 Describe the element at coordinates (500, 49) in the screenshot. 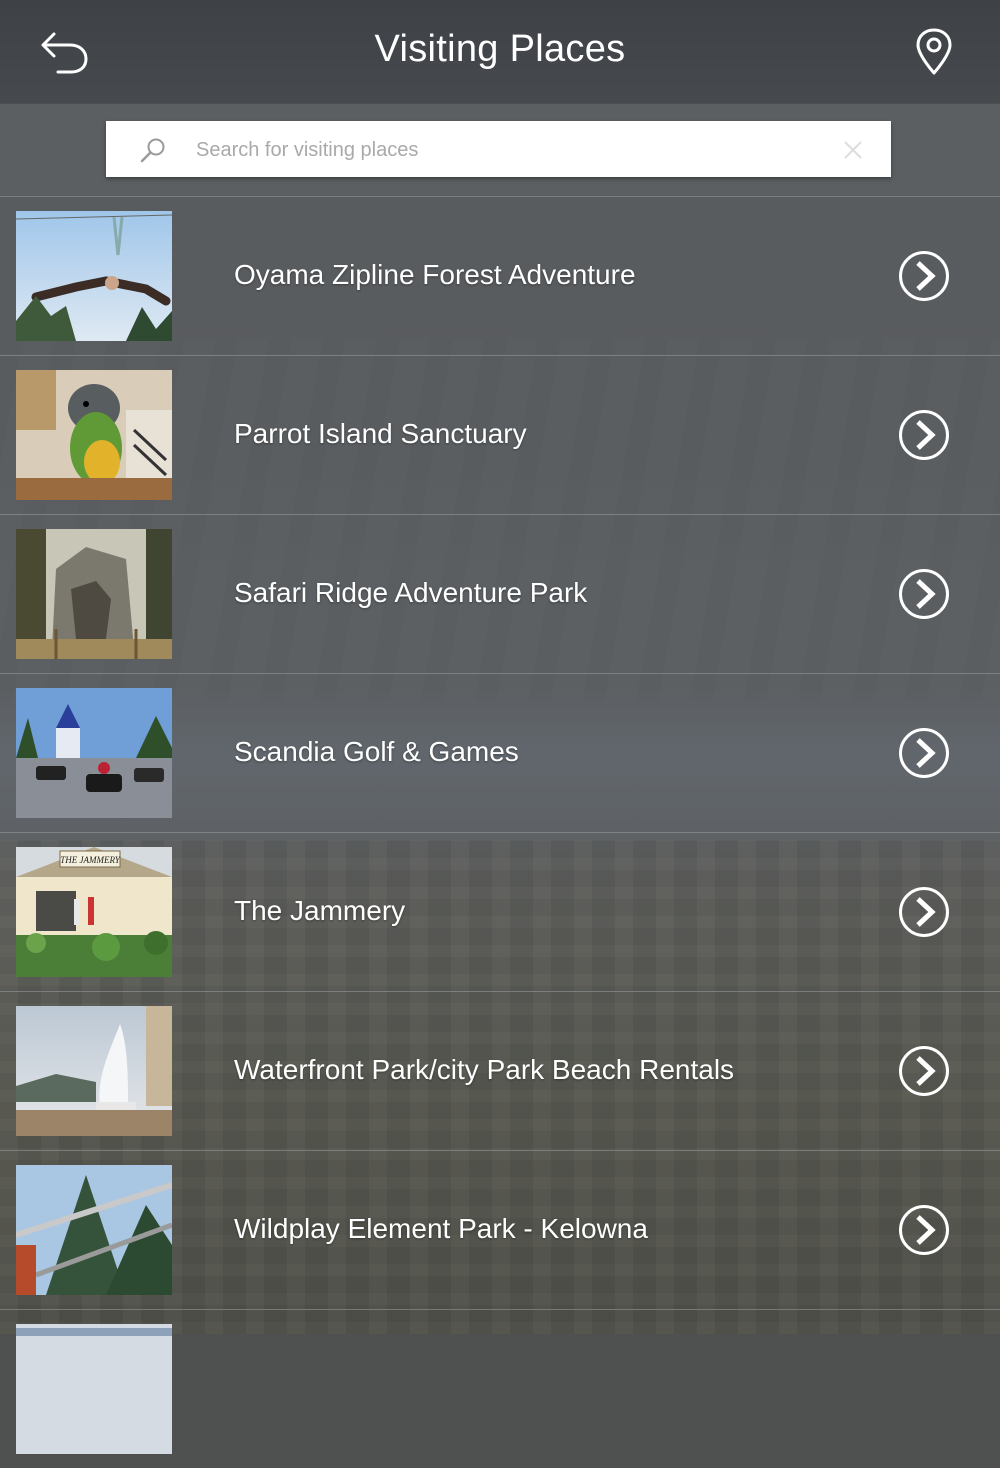

I see `page-title: Visiting Places` at that location.